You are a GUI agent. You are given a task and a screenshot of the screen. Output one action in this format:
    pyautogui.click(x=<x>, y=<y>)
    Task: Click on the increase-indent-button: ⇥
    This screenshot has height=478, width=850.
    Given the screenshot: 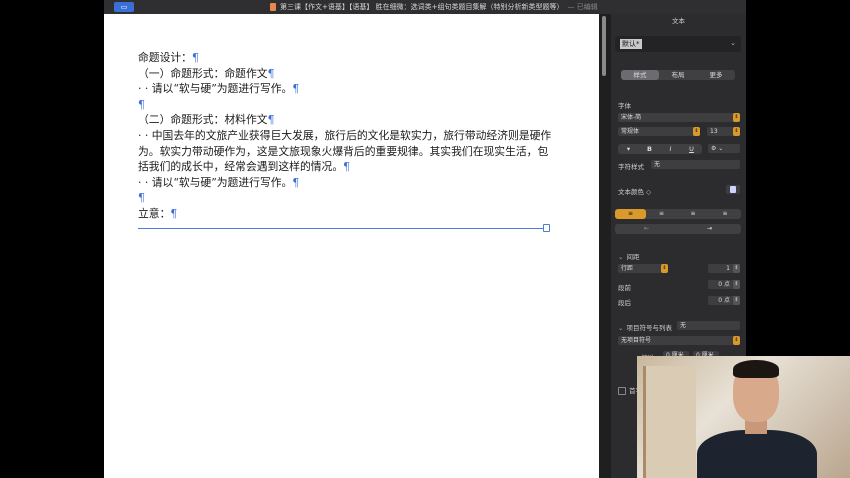 What is the action you would take?
    pyautogui.click(x=709, y=229)
    